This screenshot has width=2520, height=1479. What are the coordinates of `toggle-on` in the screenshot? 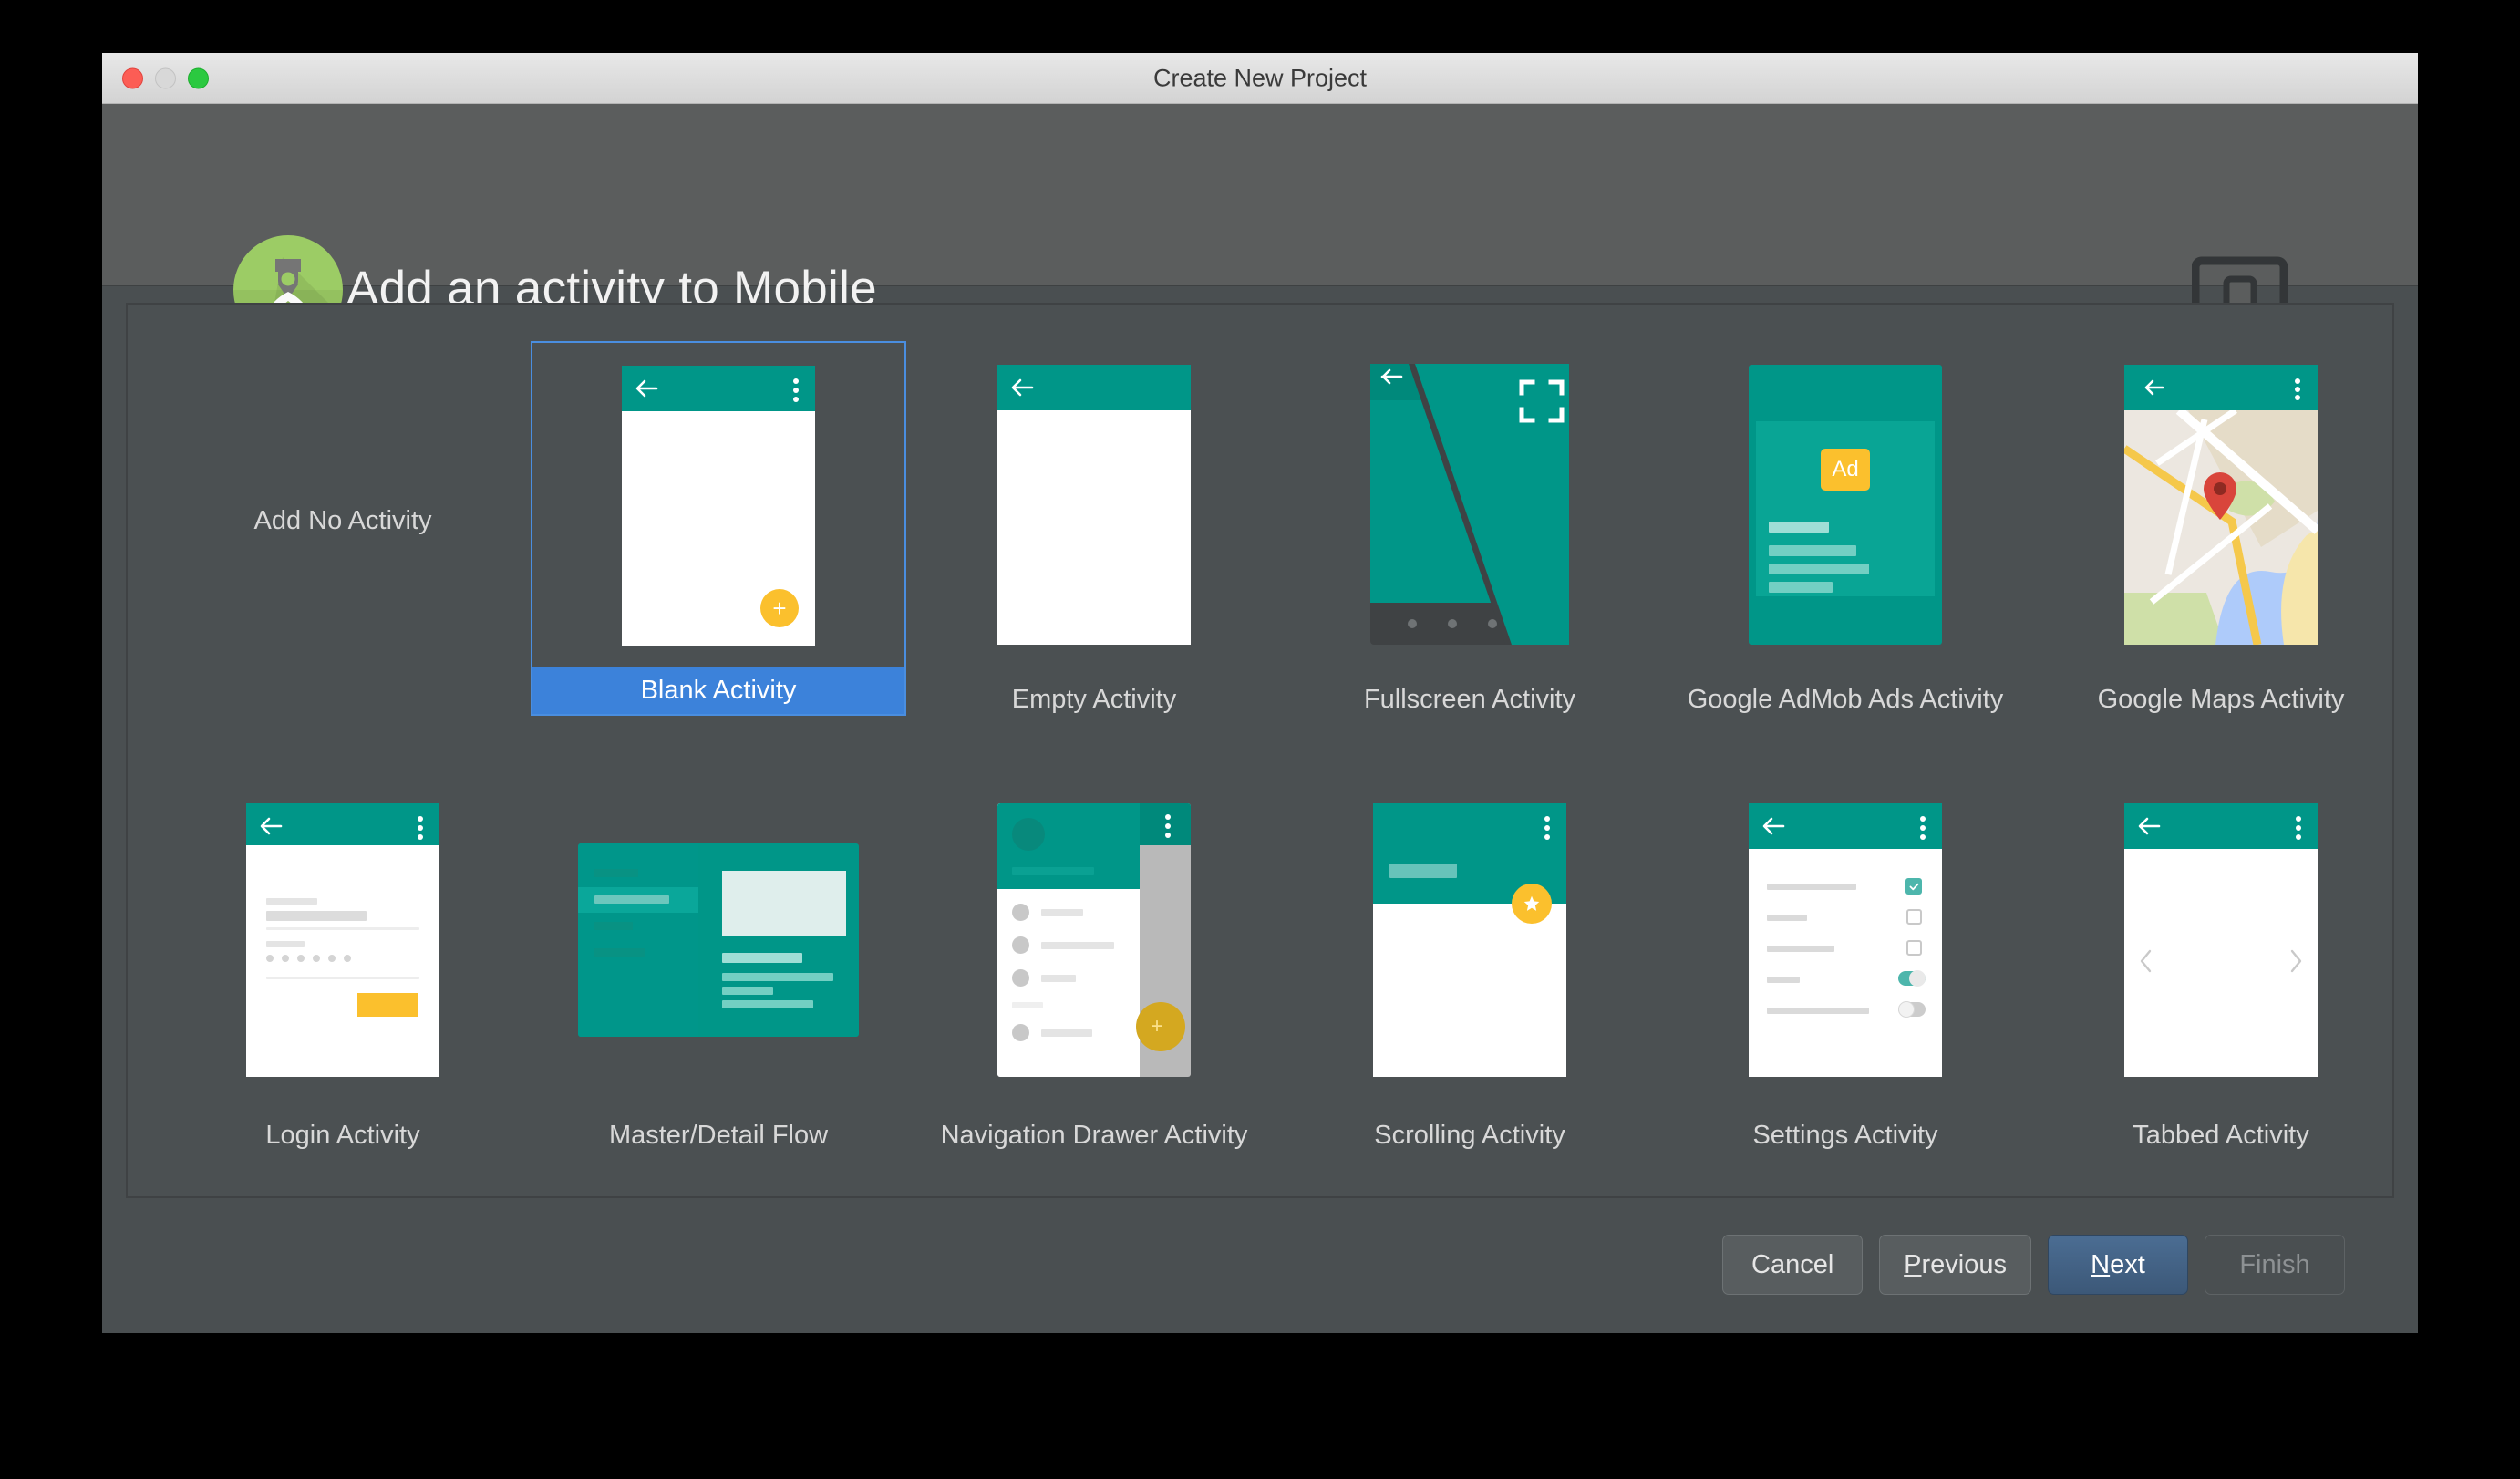 It's located at (1912, 978).